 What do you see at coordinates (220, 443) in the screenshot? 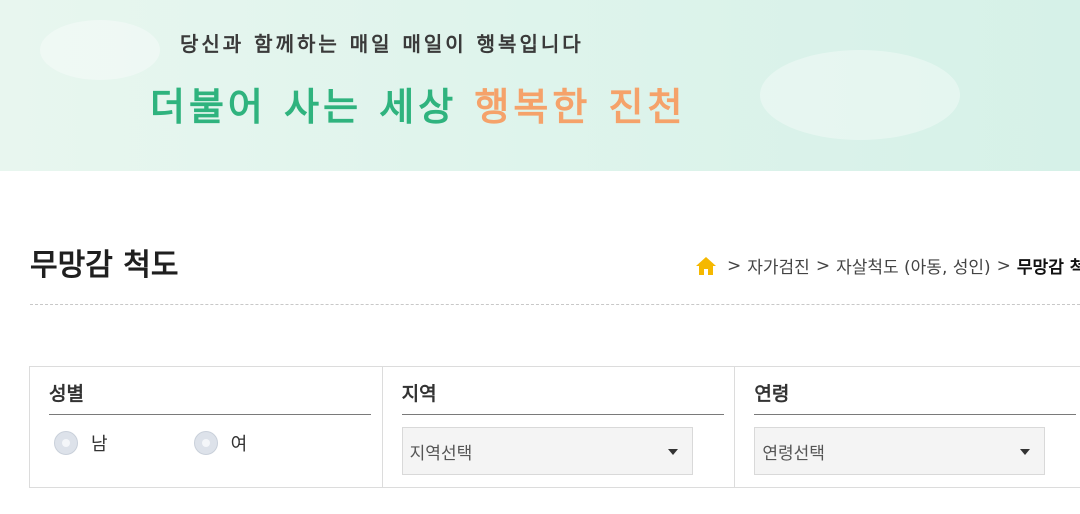
I see `gender-option-female: 여` at bounding box center [220, 443].